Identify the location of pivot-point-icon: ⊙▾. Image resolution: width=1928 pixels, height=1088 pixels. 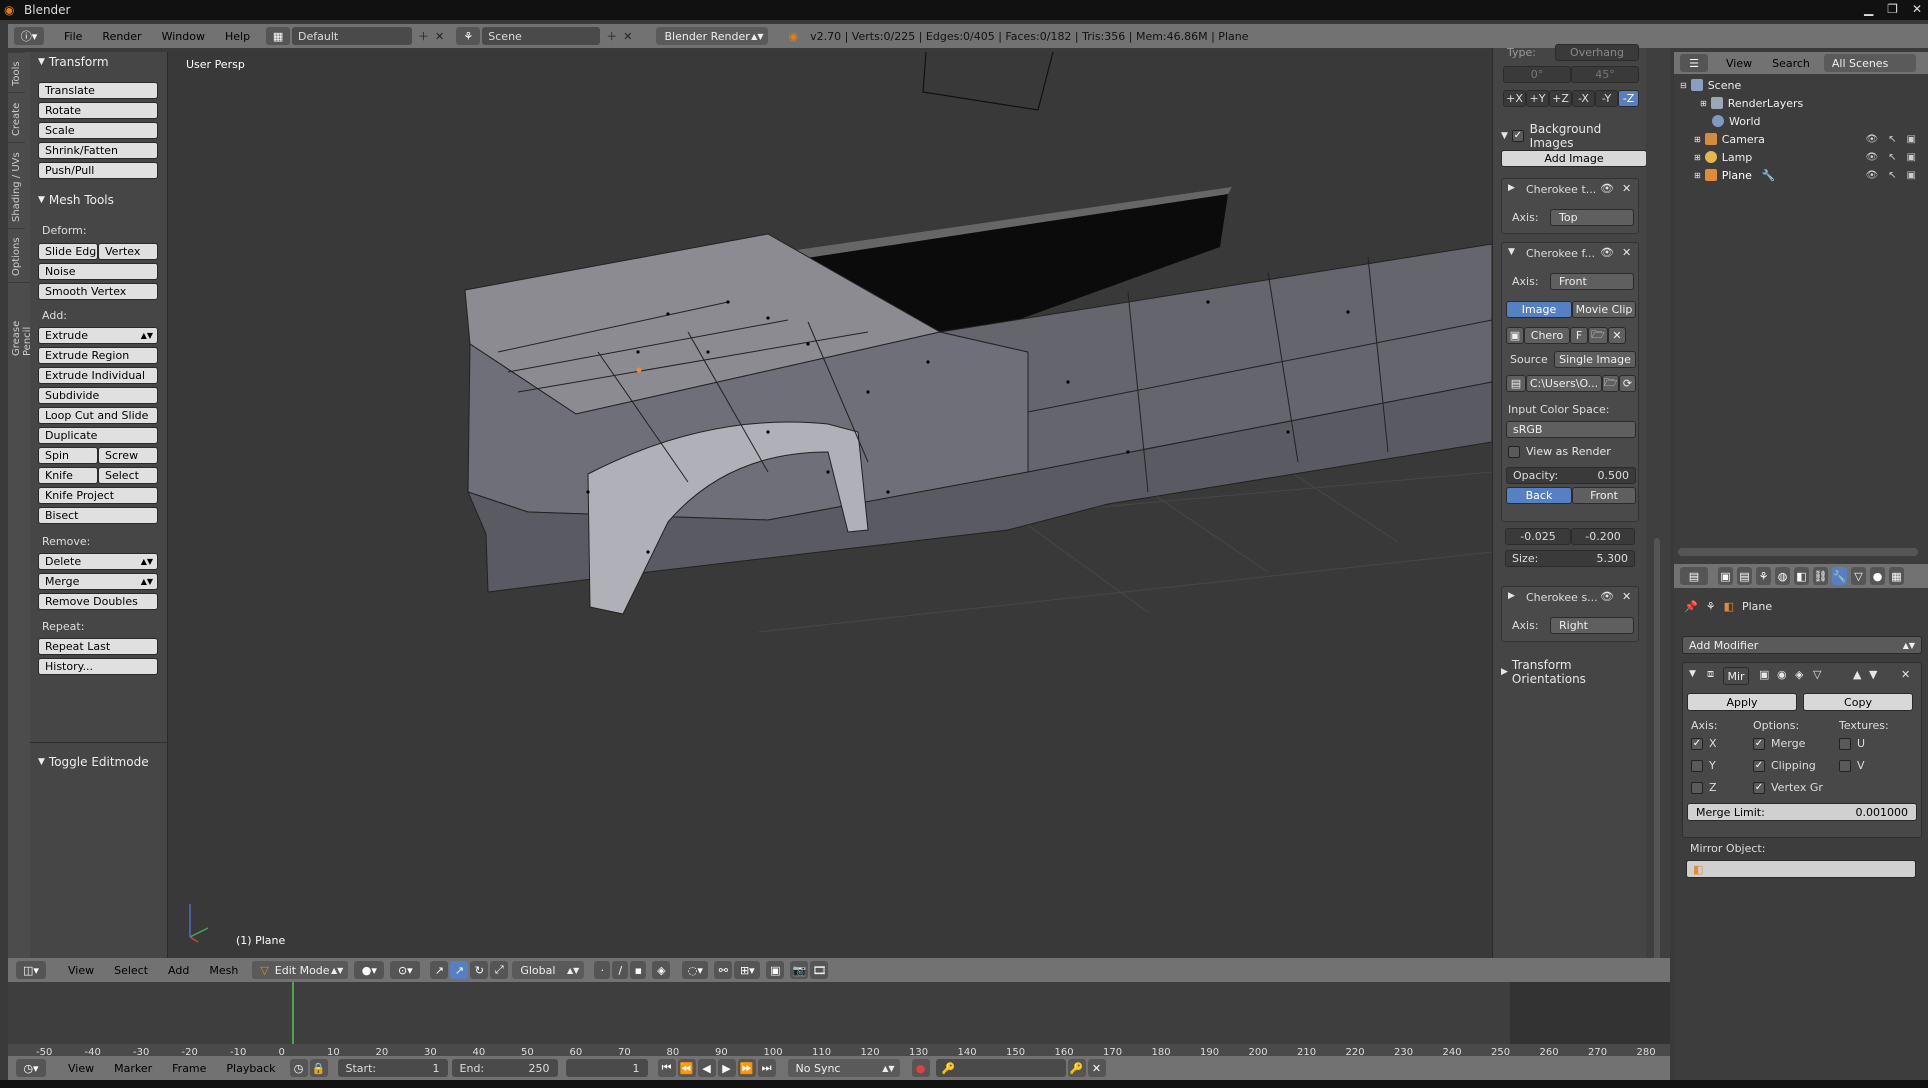
(405, 970).